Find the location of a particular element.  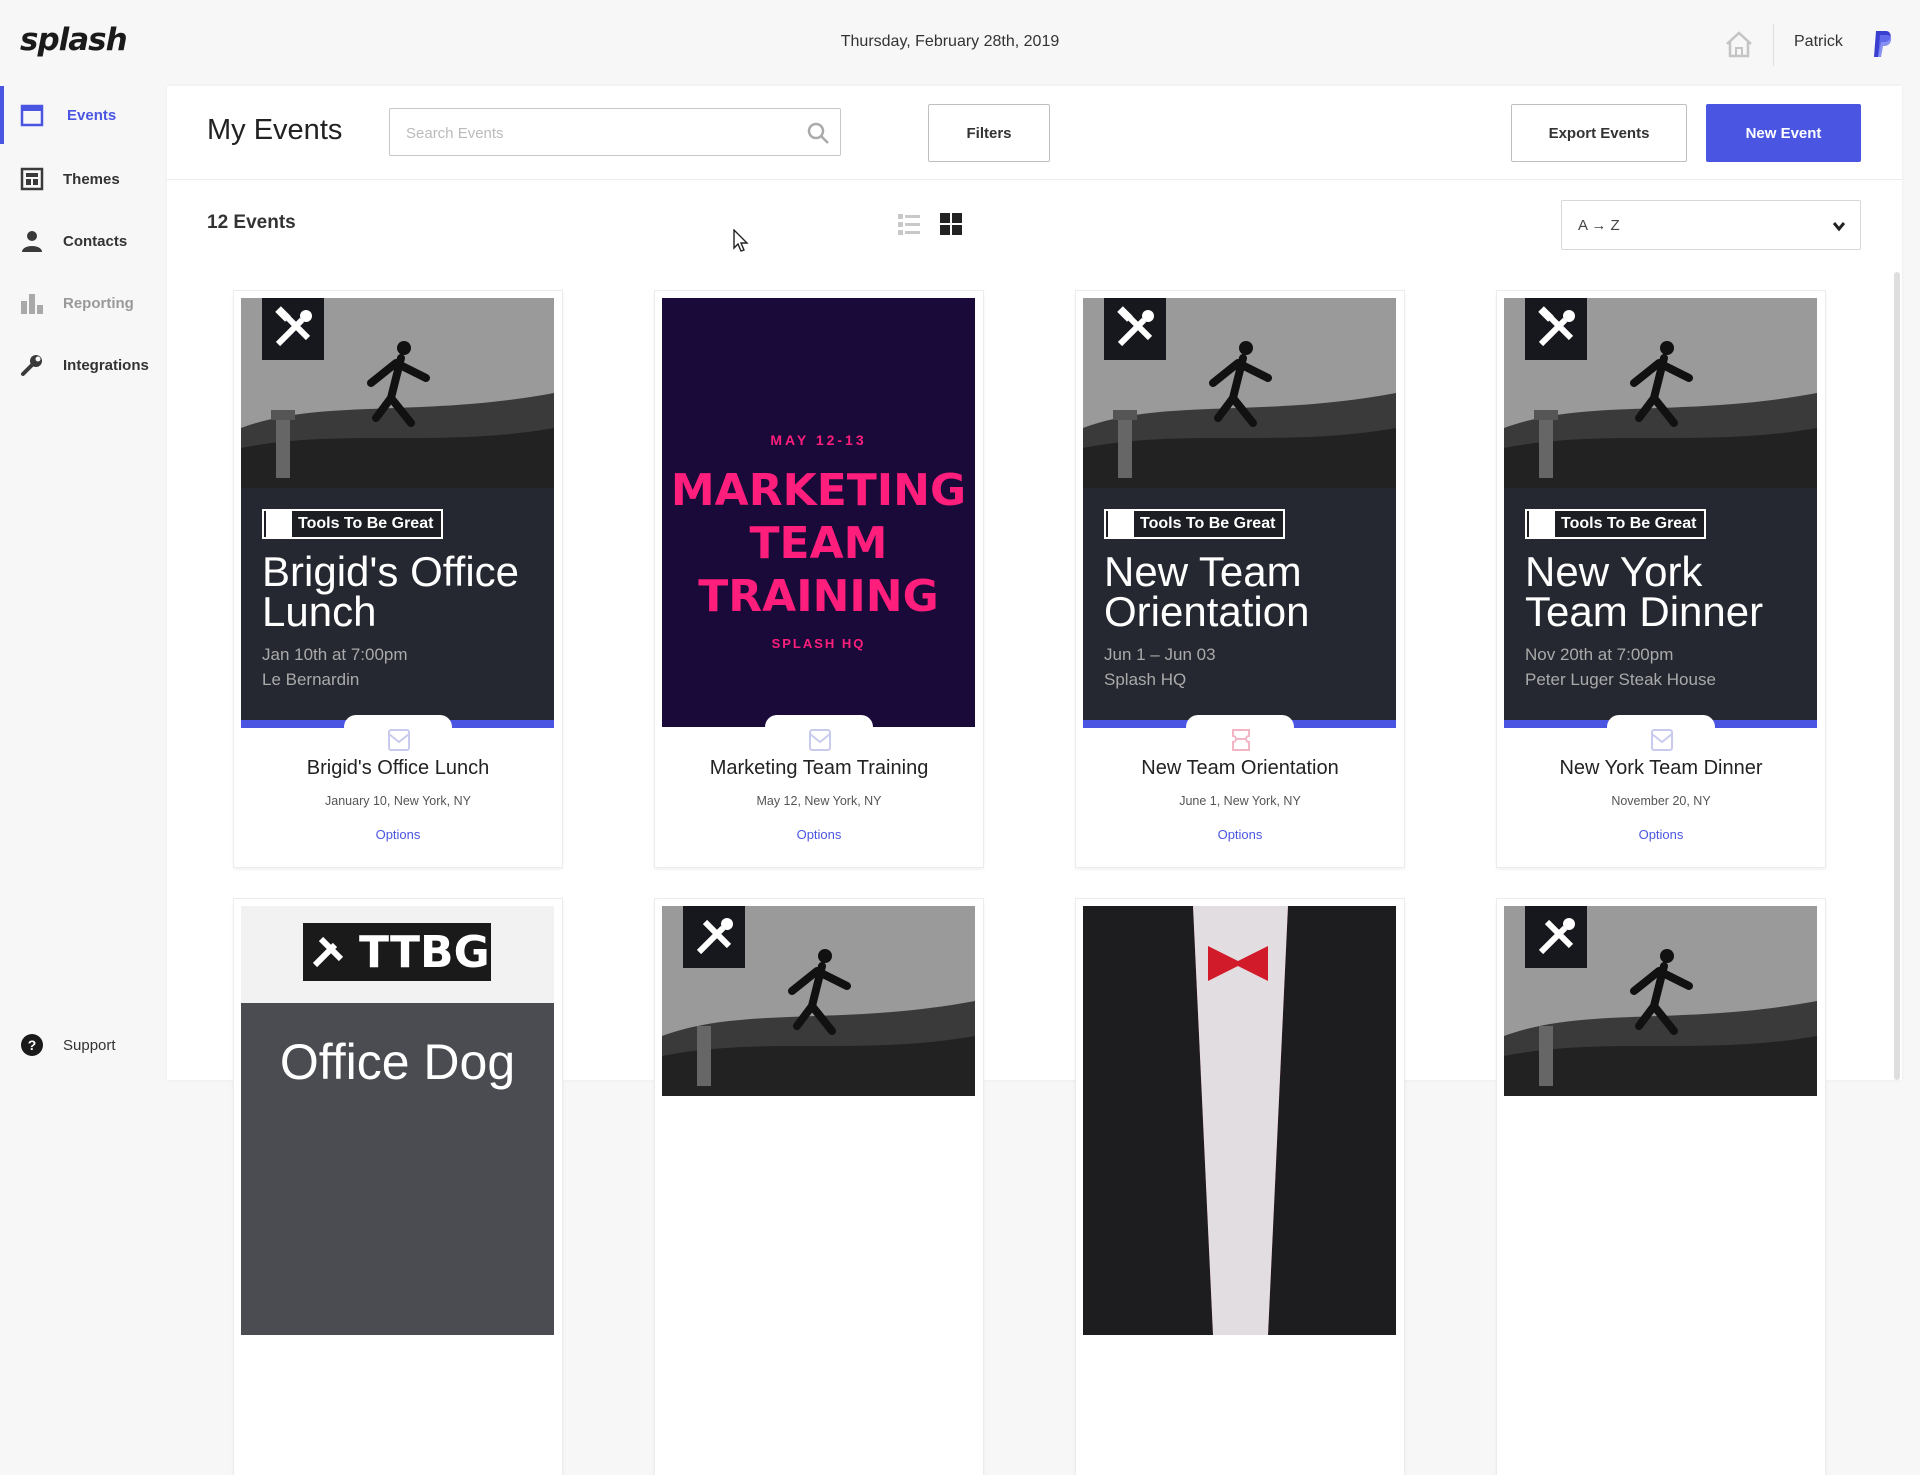

sort-value: A → Z is located at coordinates (1599, 225).